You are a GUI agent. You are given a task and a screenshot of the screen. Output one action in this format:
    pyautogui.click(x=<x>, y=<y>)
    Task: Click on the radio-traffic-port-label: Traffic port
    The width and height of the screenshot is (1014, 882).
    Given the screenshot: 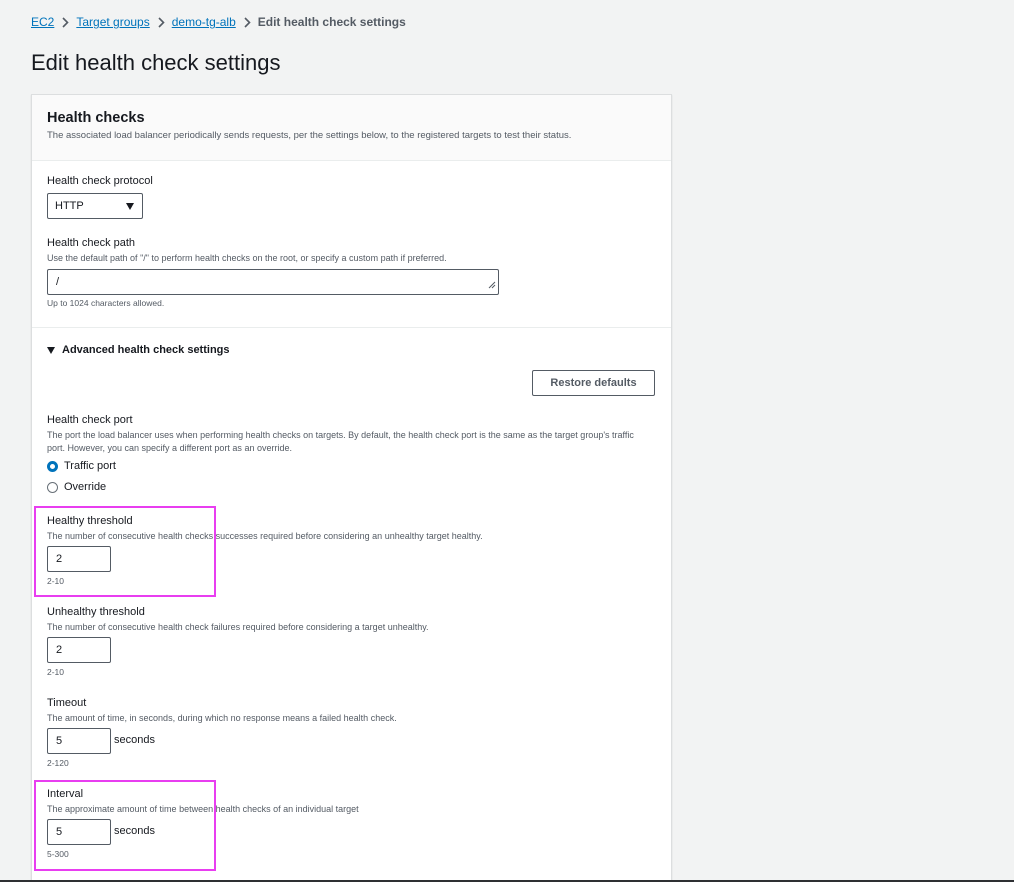 What is the action you would take?
    pyautogui.click(x=90, y=466)
    